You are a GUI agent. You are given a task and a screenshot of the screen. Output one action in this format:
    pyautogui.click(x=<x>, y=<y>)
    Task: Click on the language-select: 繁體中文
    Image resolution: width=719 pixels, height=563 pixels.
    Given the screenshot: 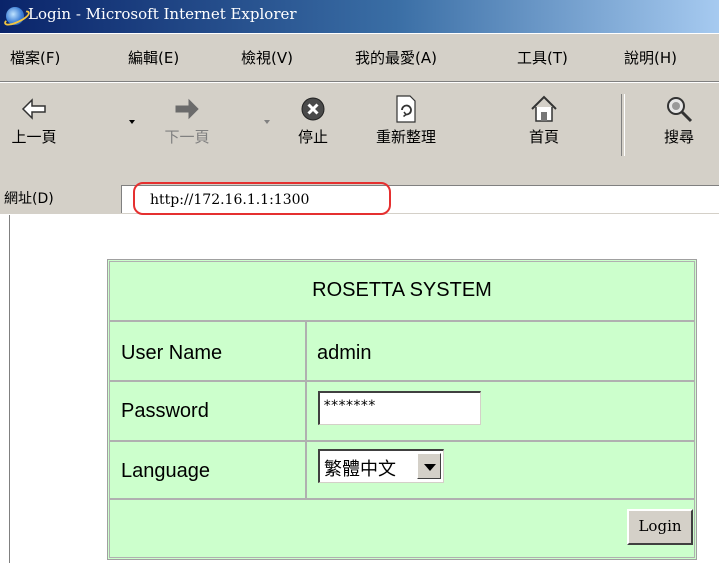 What is the action you would take?
    pyautogui.click(x=381, y=466)
    